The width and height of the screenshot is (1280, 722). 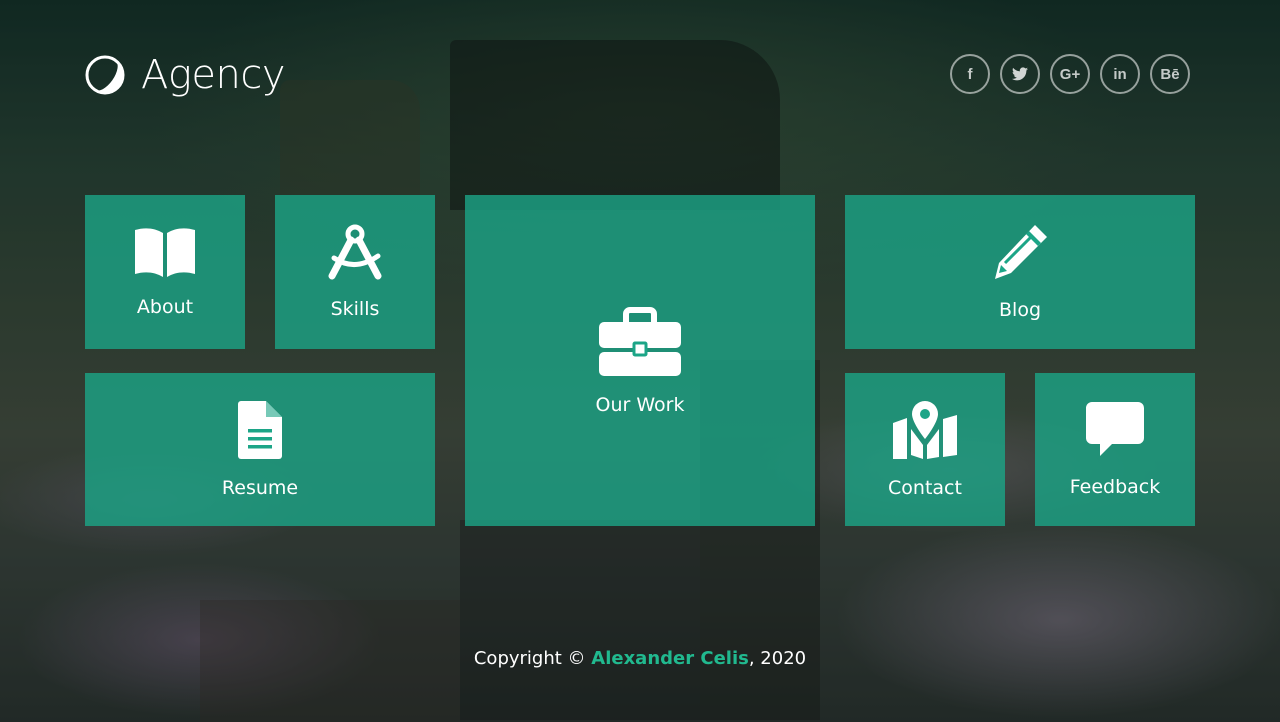 What do you see at coordinates (1115, 486) in the screenshot?
I see `tile-feedback-label: Feedback` at bounding box center [1115, 486].